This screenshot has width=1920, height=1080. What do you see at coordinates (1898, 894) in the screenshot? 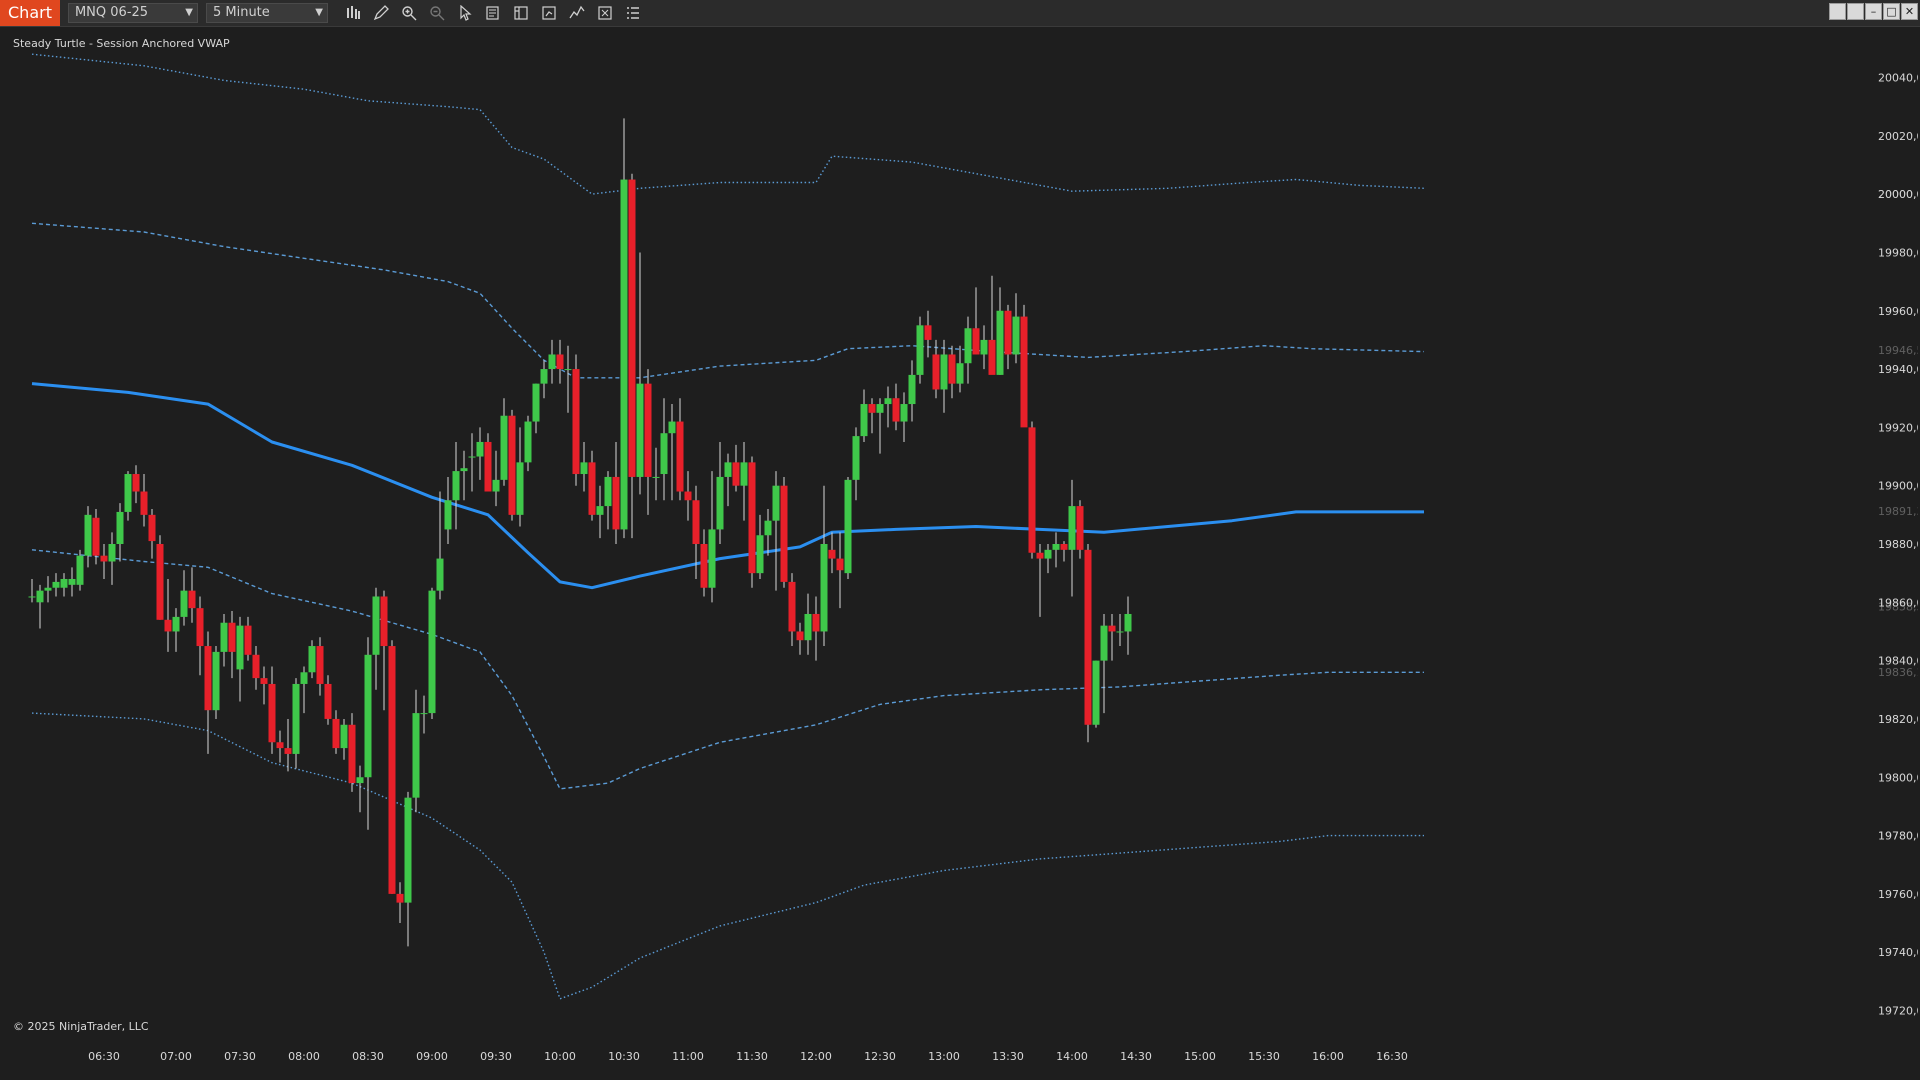
I see `y-tick-label: 19760,00` at bounding box center [1898, 894].